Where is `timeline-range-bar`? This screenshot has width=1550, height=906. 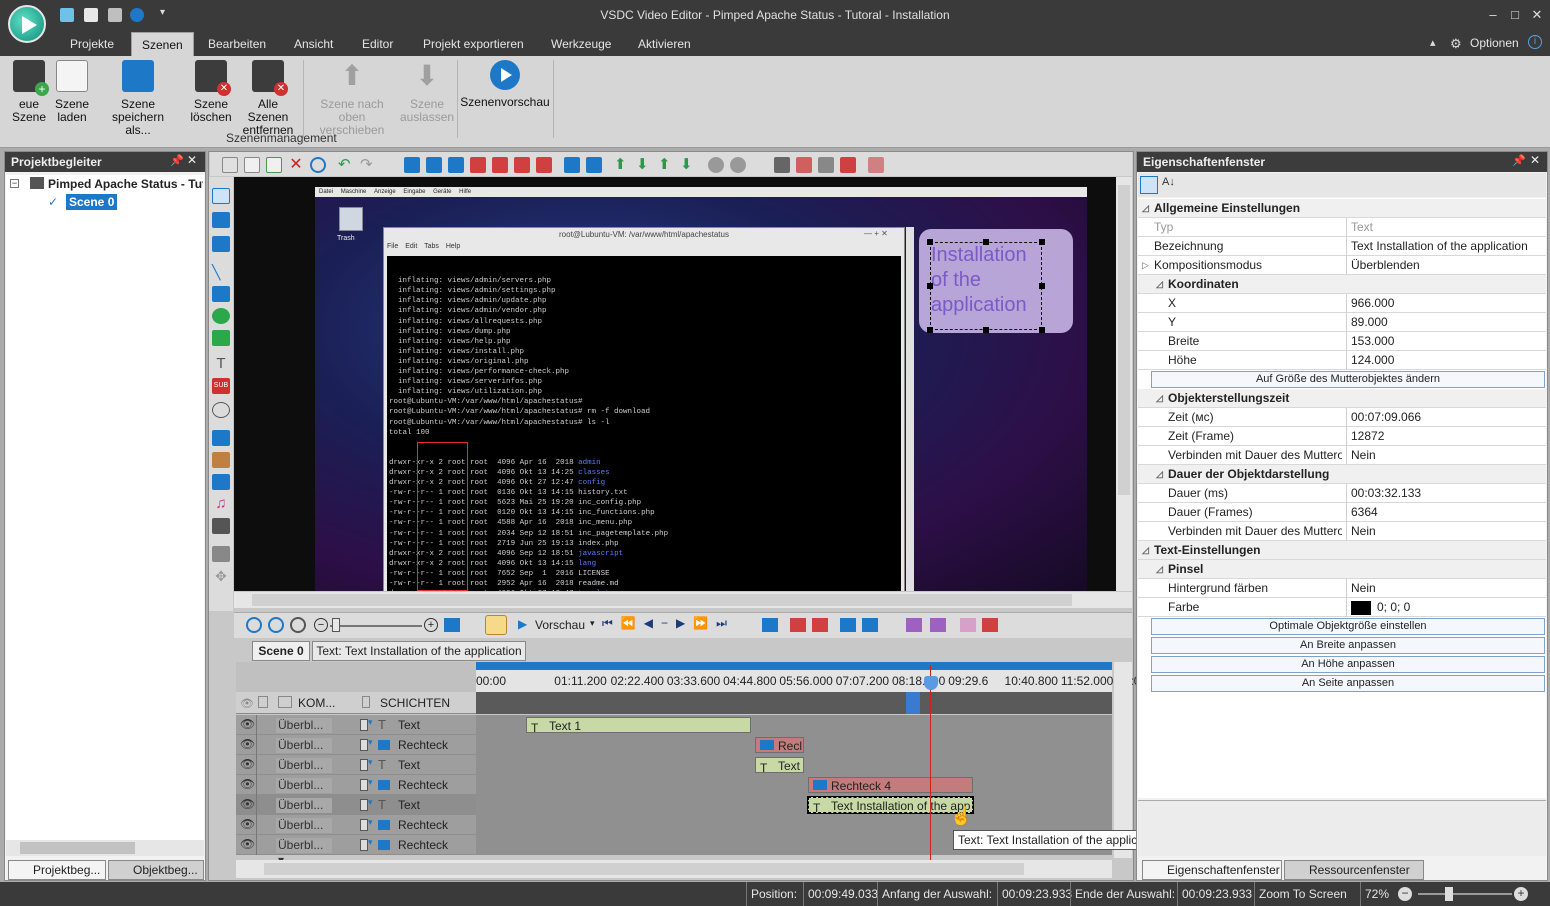 timeline-range-bar is located at coordinates (794, 666).